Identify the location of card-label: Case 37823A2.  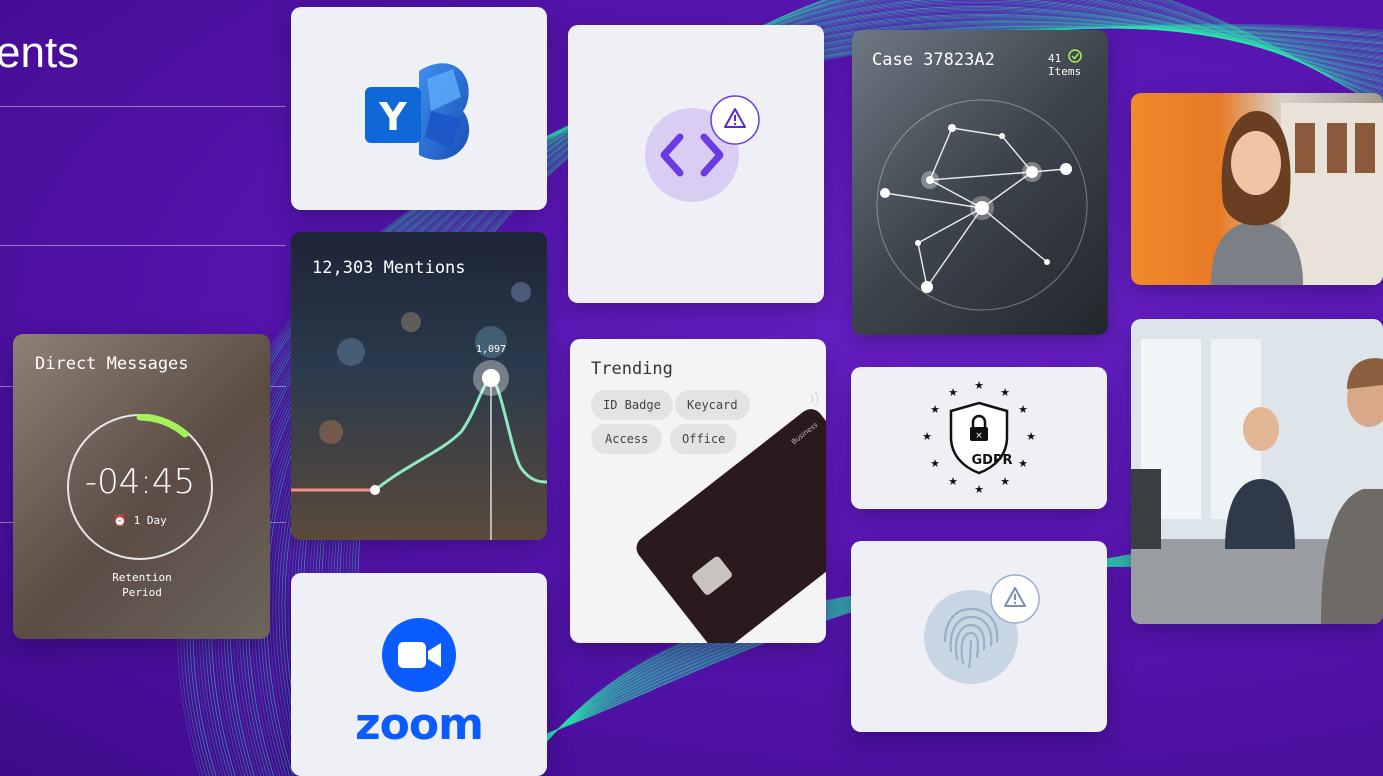
(933, 60).